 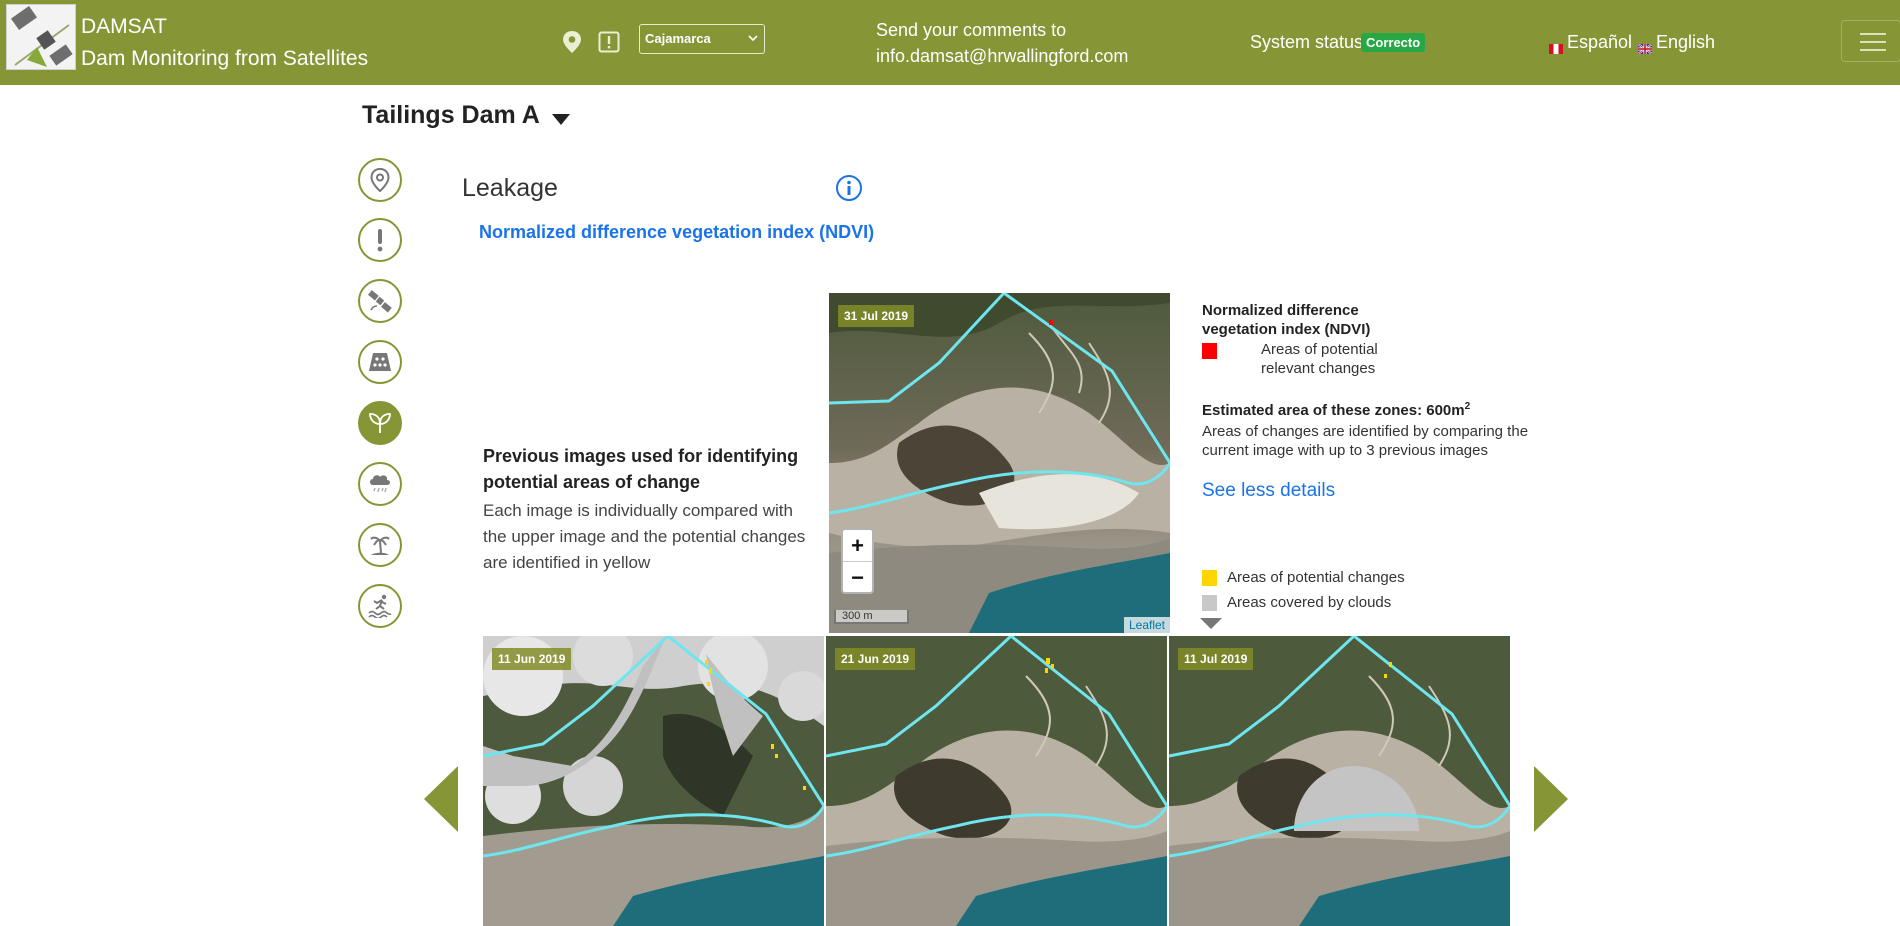 I want to click on leaf-icon, so click(x=380, y=423).